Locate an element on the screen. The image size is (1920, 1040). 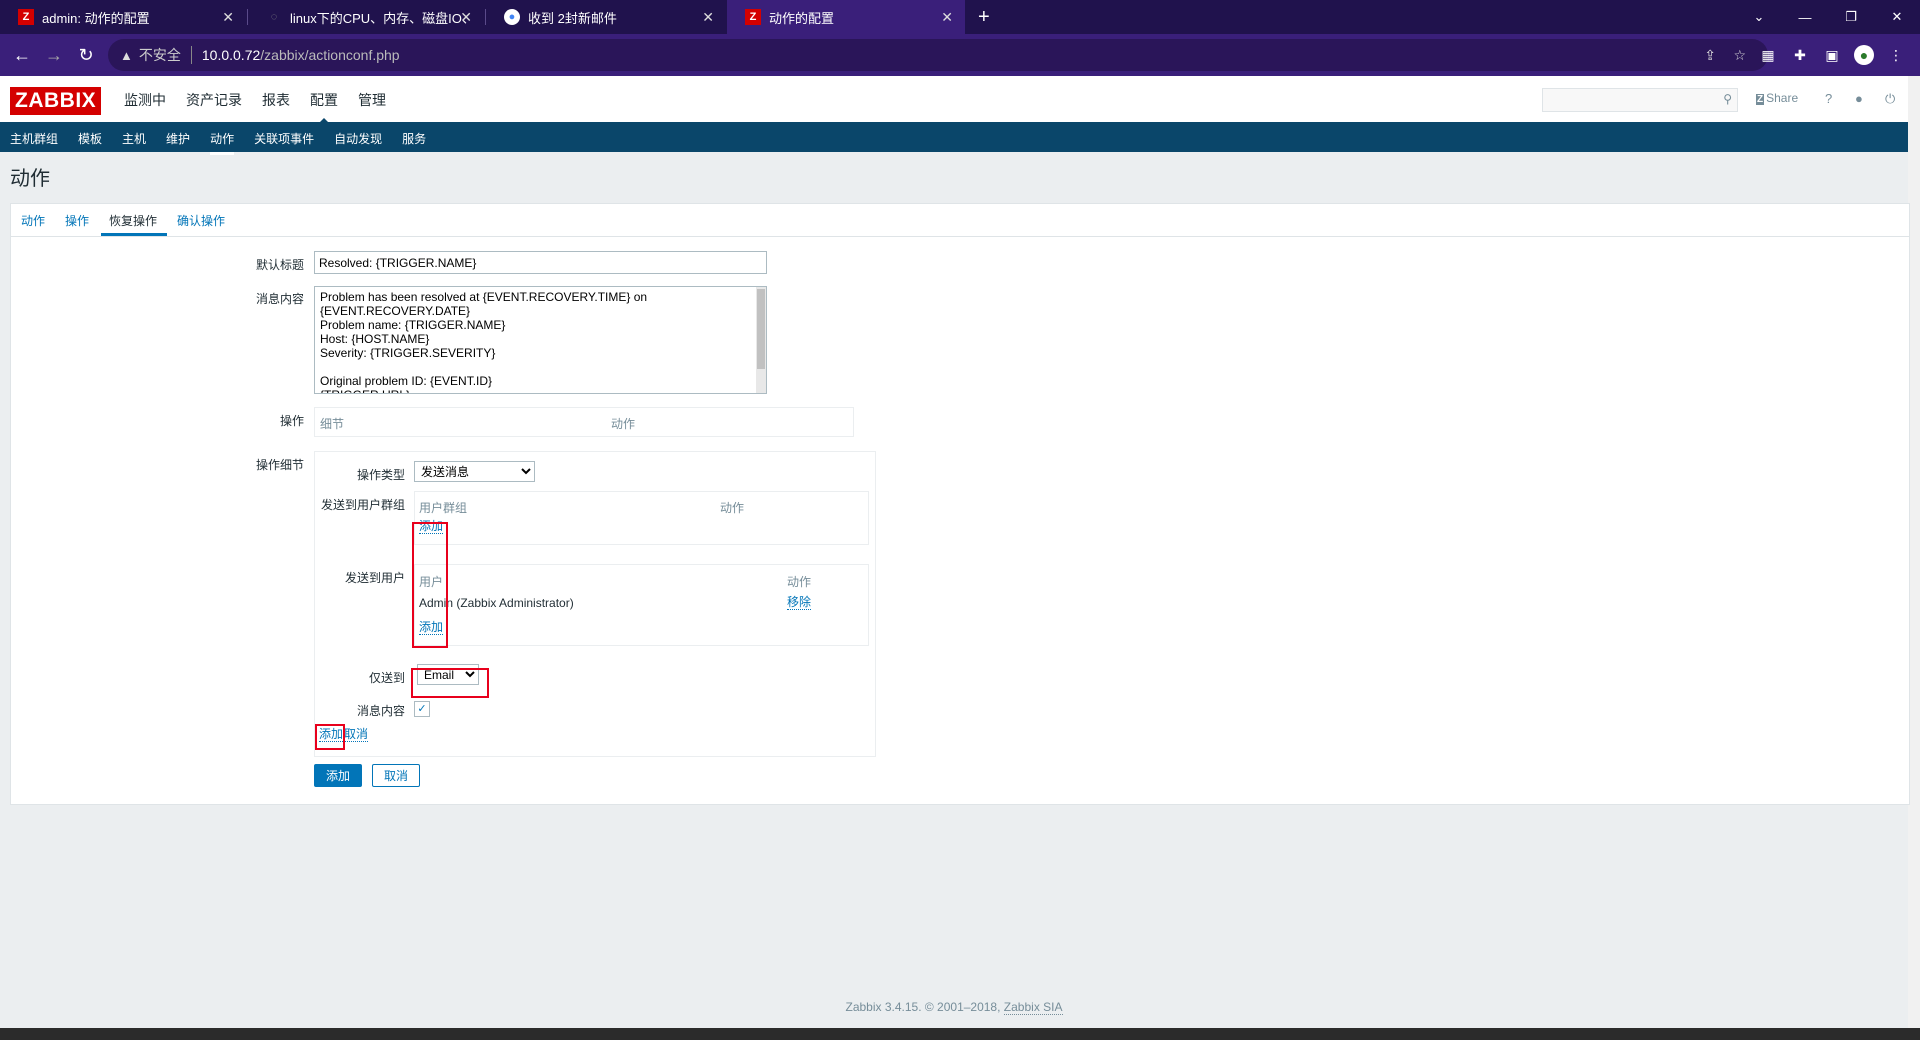
tab-action: 动作 is located at coordinates (33, 220).